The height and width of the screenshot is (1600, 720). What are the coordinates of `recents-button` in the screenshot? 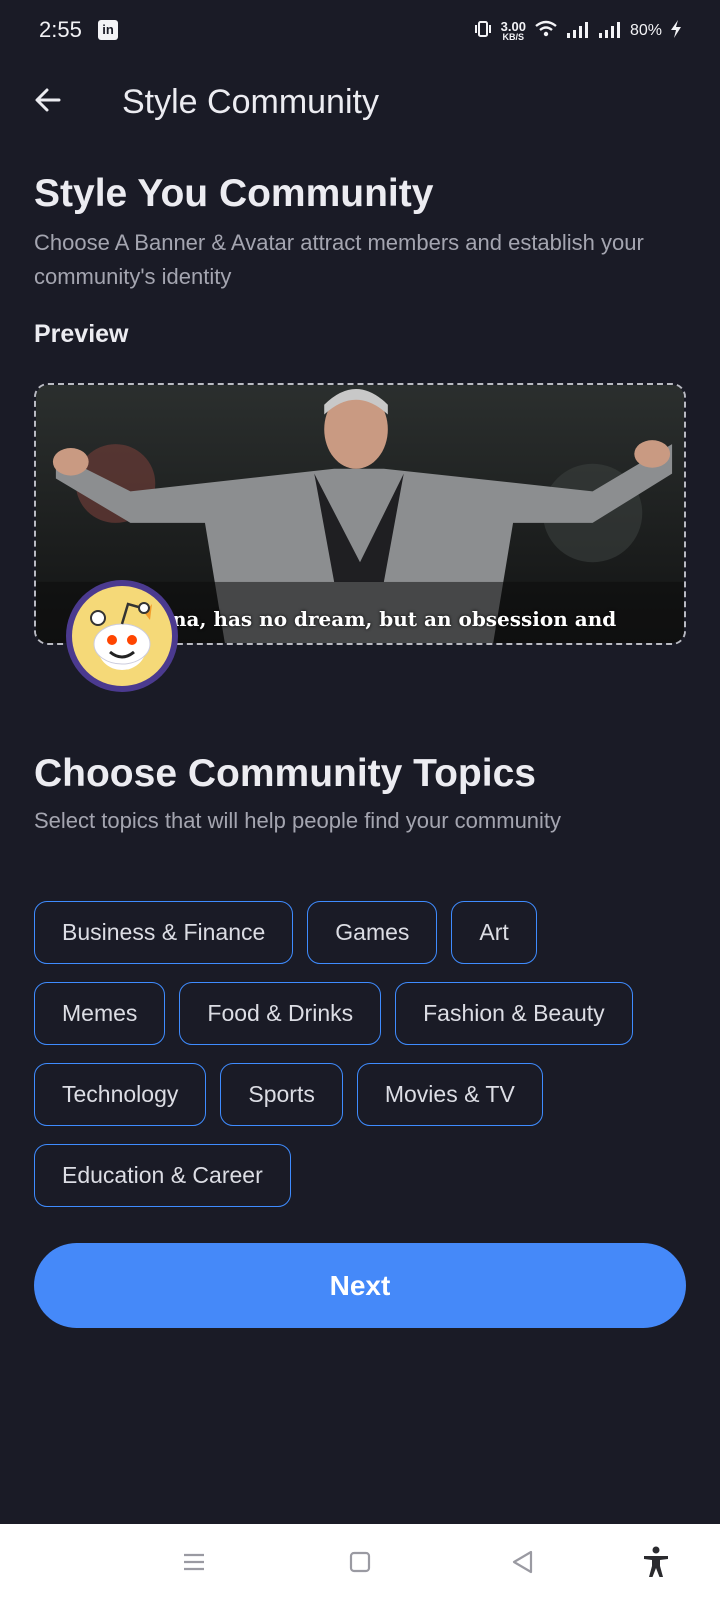 It's located at (194, 1564).